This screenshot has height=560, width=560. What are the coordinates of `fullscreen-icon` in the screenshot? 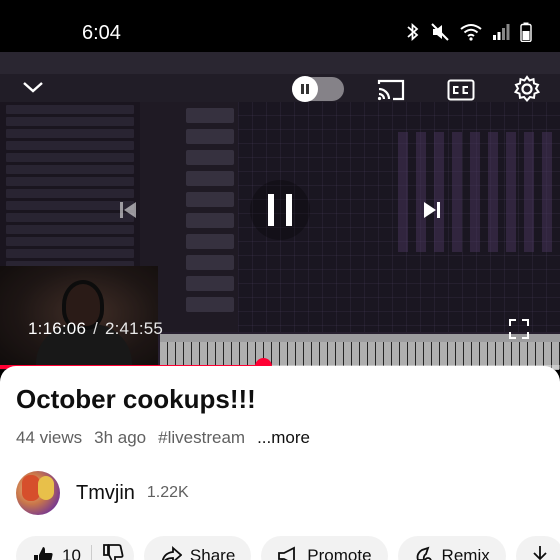 It's located at (519, 329).